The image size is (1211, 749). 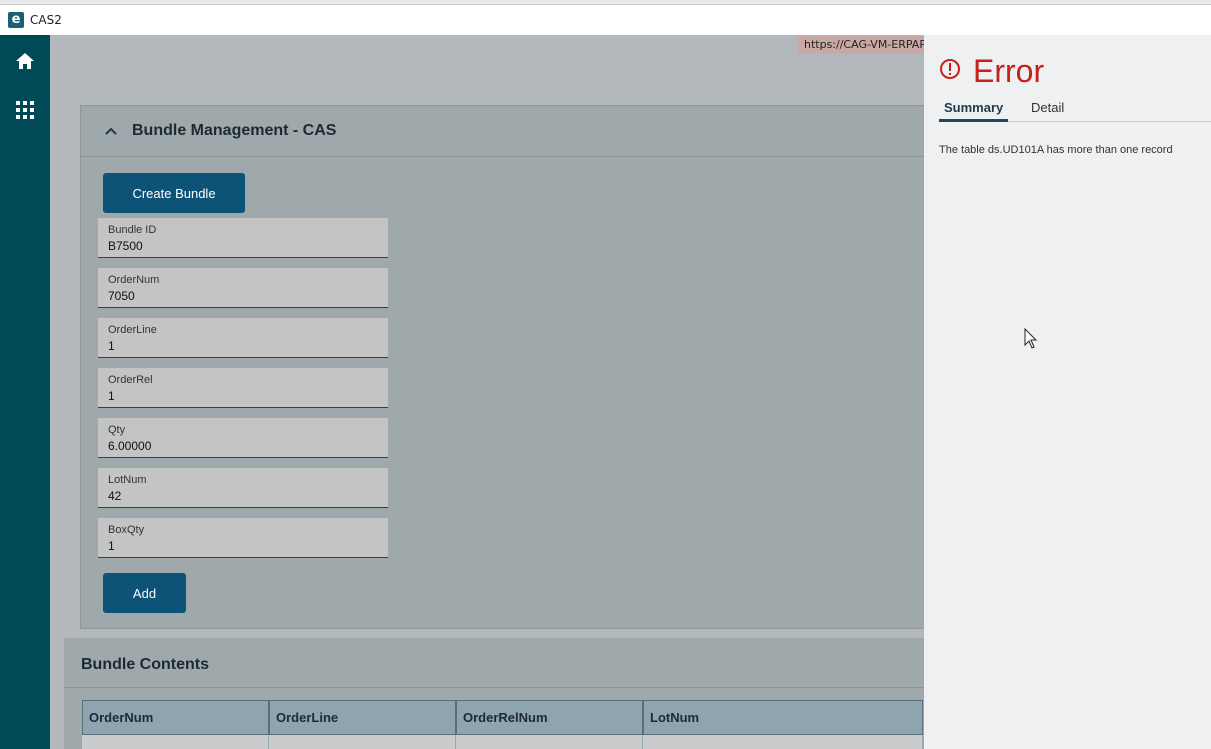 What do you see at coordinates (117, 430) in the screenshot?
I see `field-label: Qty` at bounding box center [117, 430].